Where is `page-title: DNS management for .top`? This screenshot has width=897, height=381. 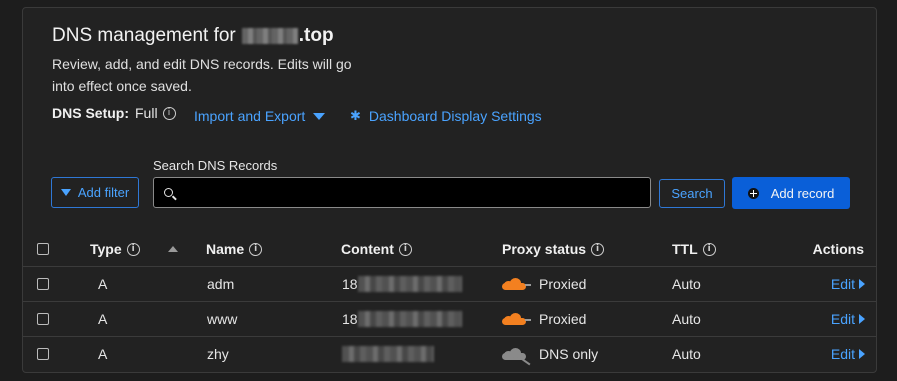 page-title: DNS management for .top is located at coordinates (193, 36).